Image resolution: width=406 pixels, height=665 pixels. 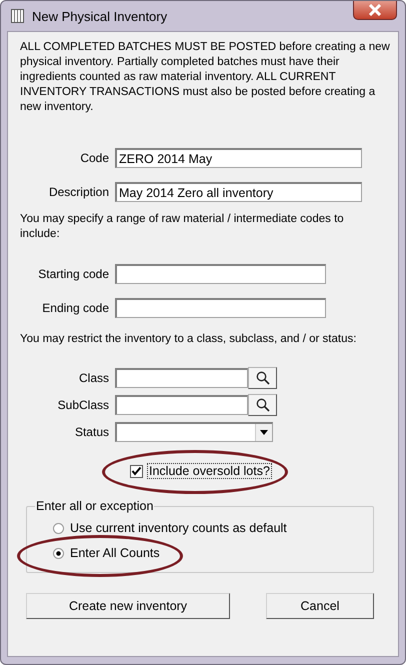 What do you see at coordinates (128, 606) in the screenshot?
I see `create-button: Create new inventory` at bounding box center [128, 606].